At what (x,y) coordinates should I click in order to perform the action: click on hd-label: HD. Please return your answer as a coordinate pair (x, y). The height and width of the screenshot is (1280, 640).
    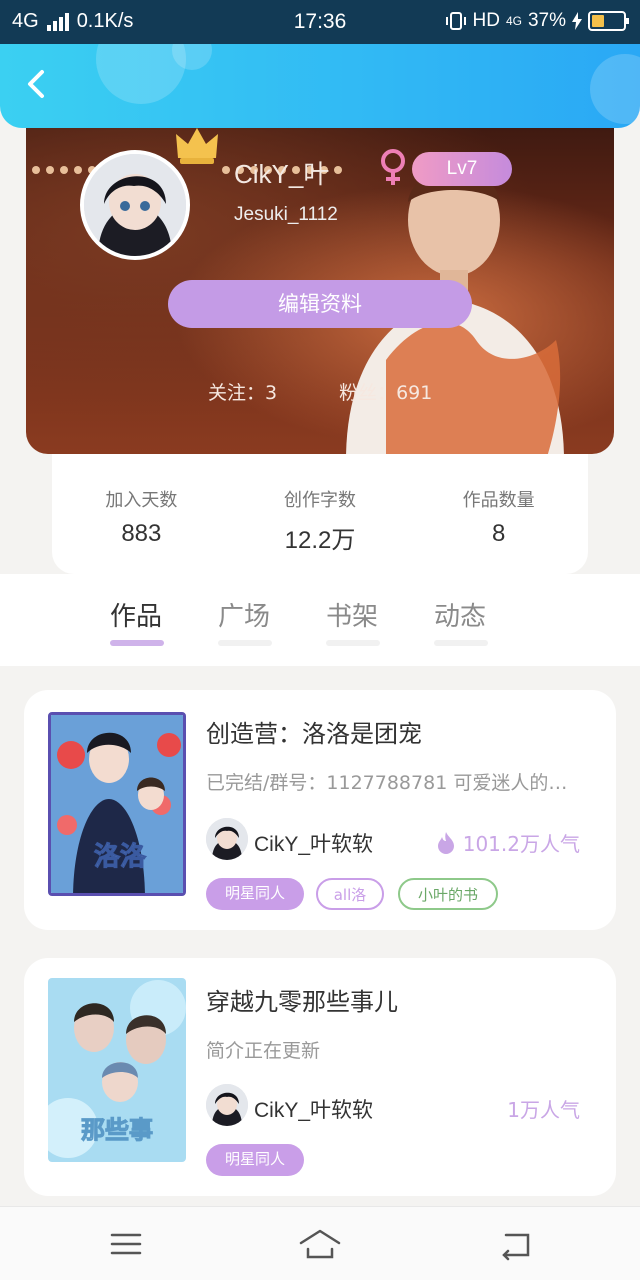
    Looking at the image, I should click on (486, 20).